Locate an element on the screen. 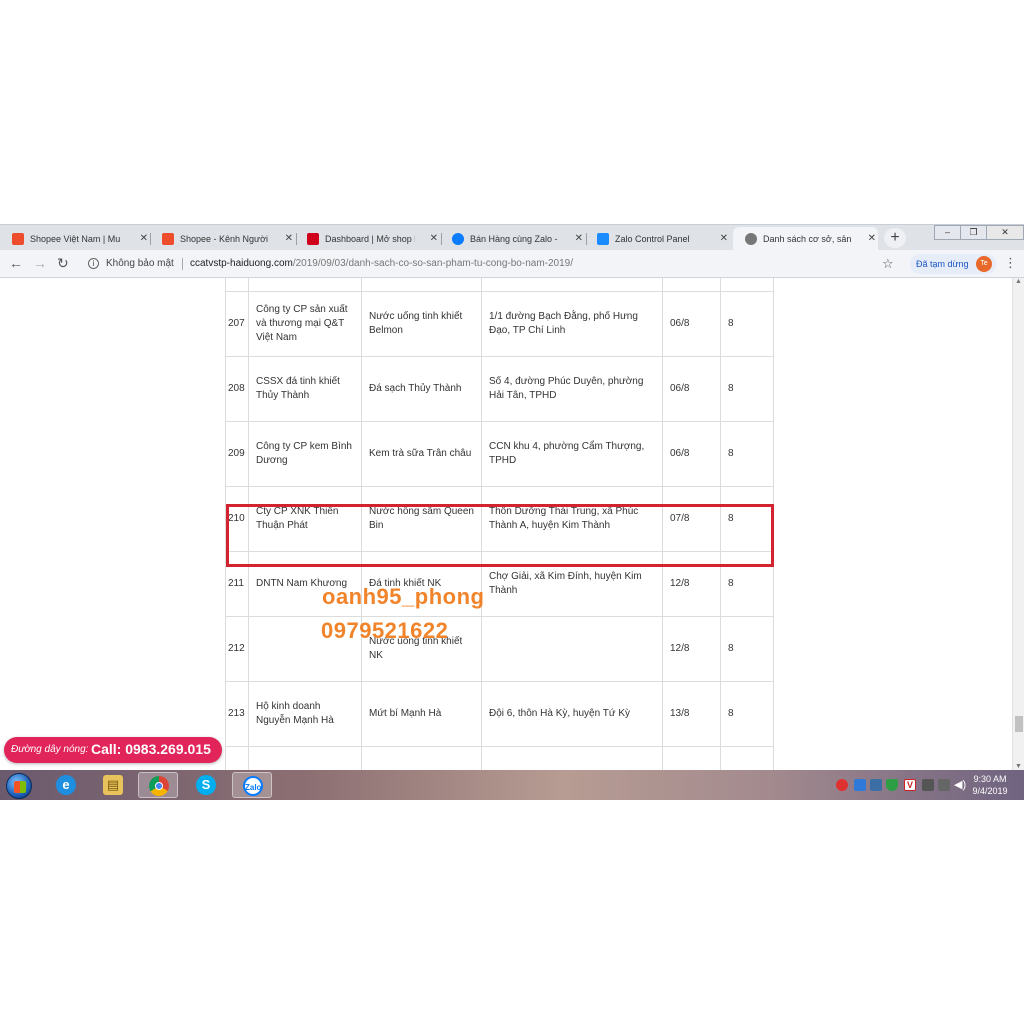  v-icon: V is located at coordinates (910, 785).